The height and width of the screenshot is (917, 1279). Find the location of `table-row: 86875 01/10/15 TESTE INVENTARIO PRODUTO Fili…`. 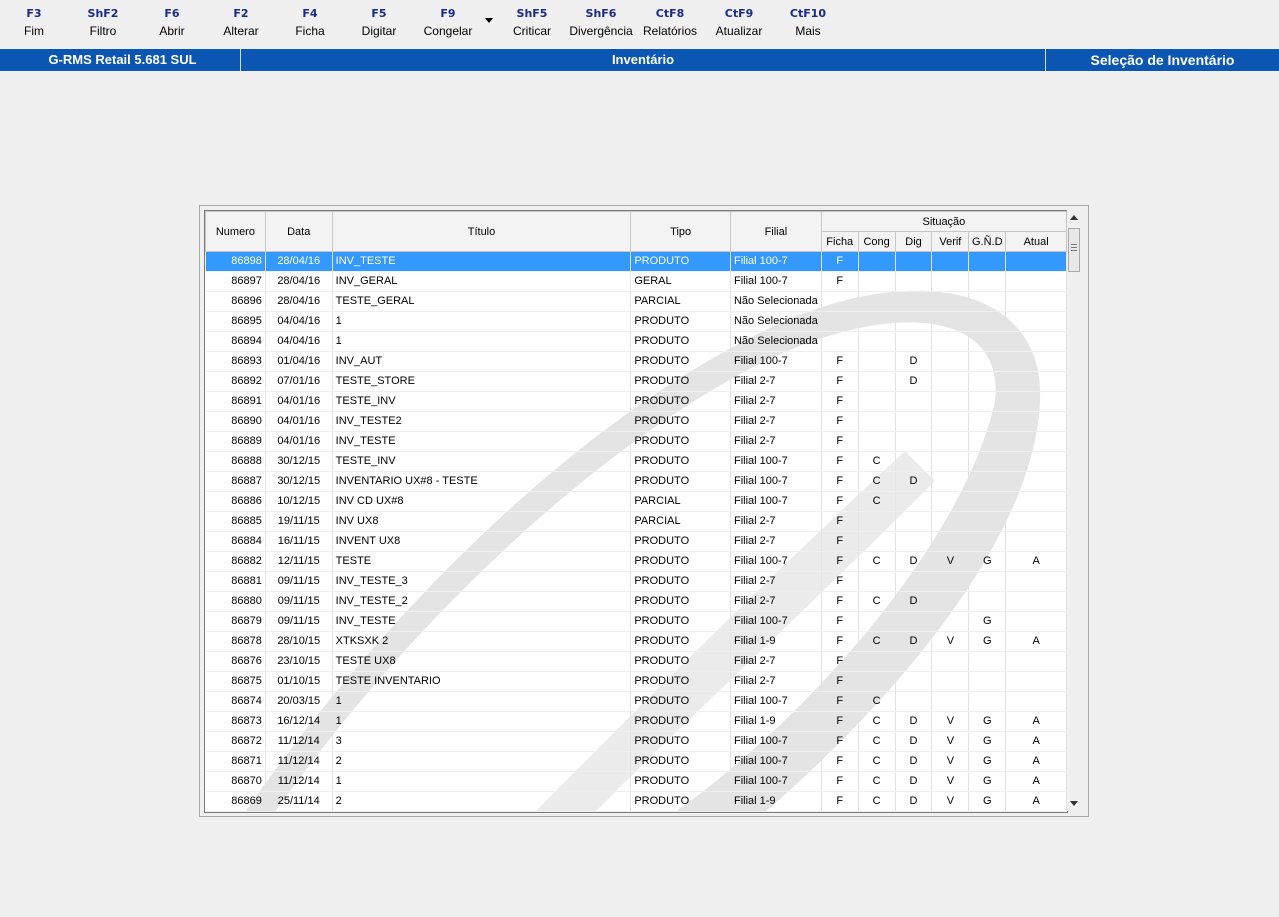

table-row: 86875 01/10/15 TESTE INVENTARIO PRODUTO Fili… is located at coordinates (636, 681).